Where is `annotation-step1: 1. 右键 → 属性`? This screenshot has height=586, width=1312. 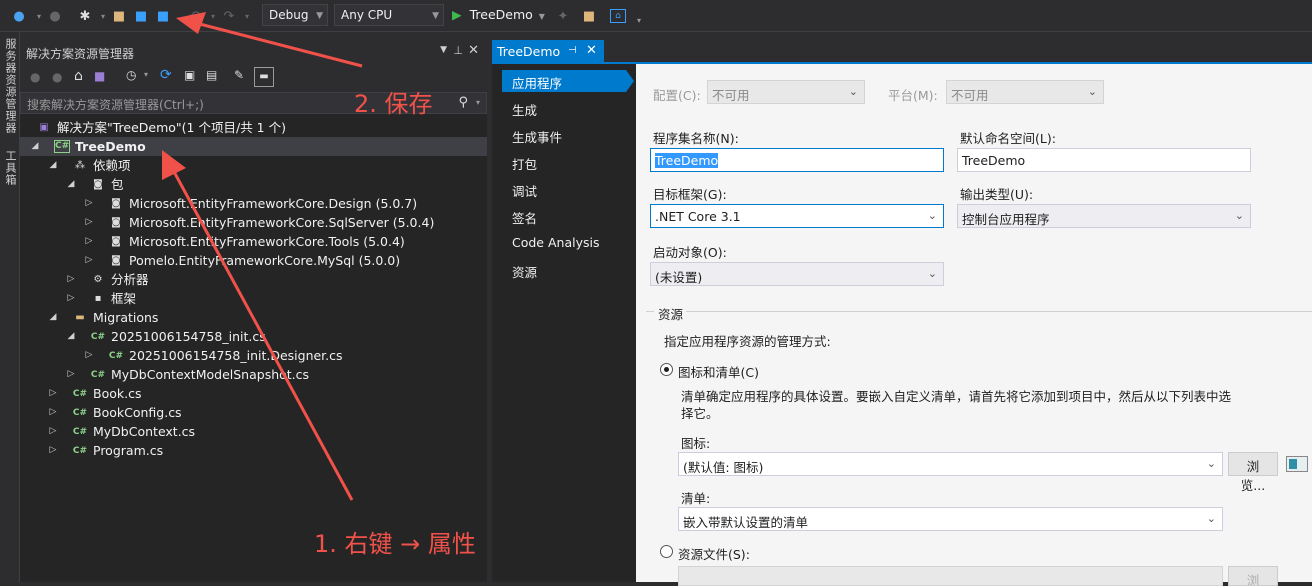
annotation-step1: 1. 右键 → 属性 is located at coordinates (395, 544).